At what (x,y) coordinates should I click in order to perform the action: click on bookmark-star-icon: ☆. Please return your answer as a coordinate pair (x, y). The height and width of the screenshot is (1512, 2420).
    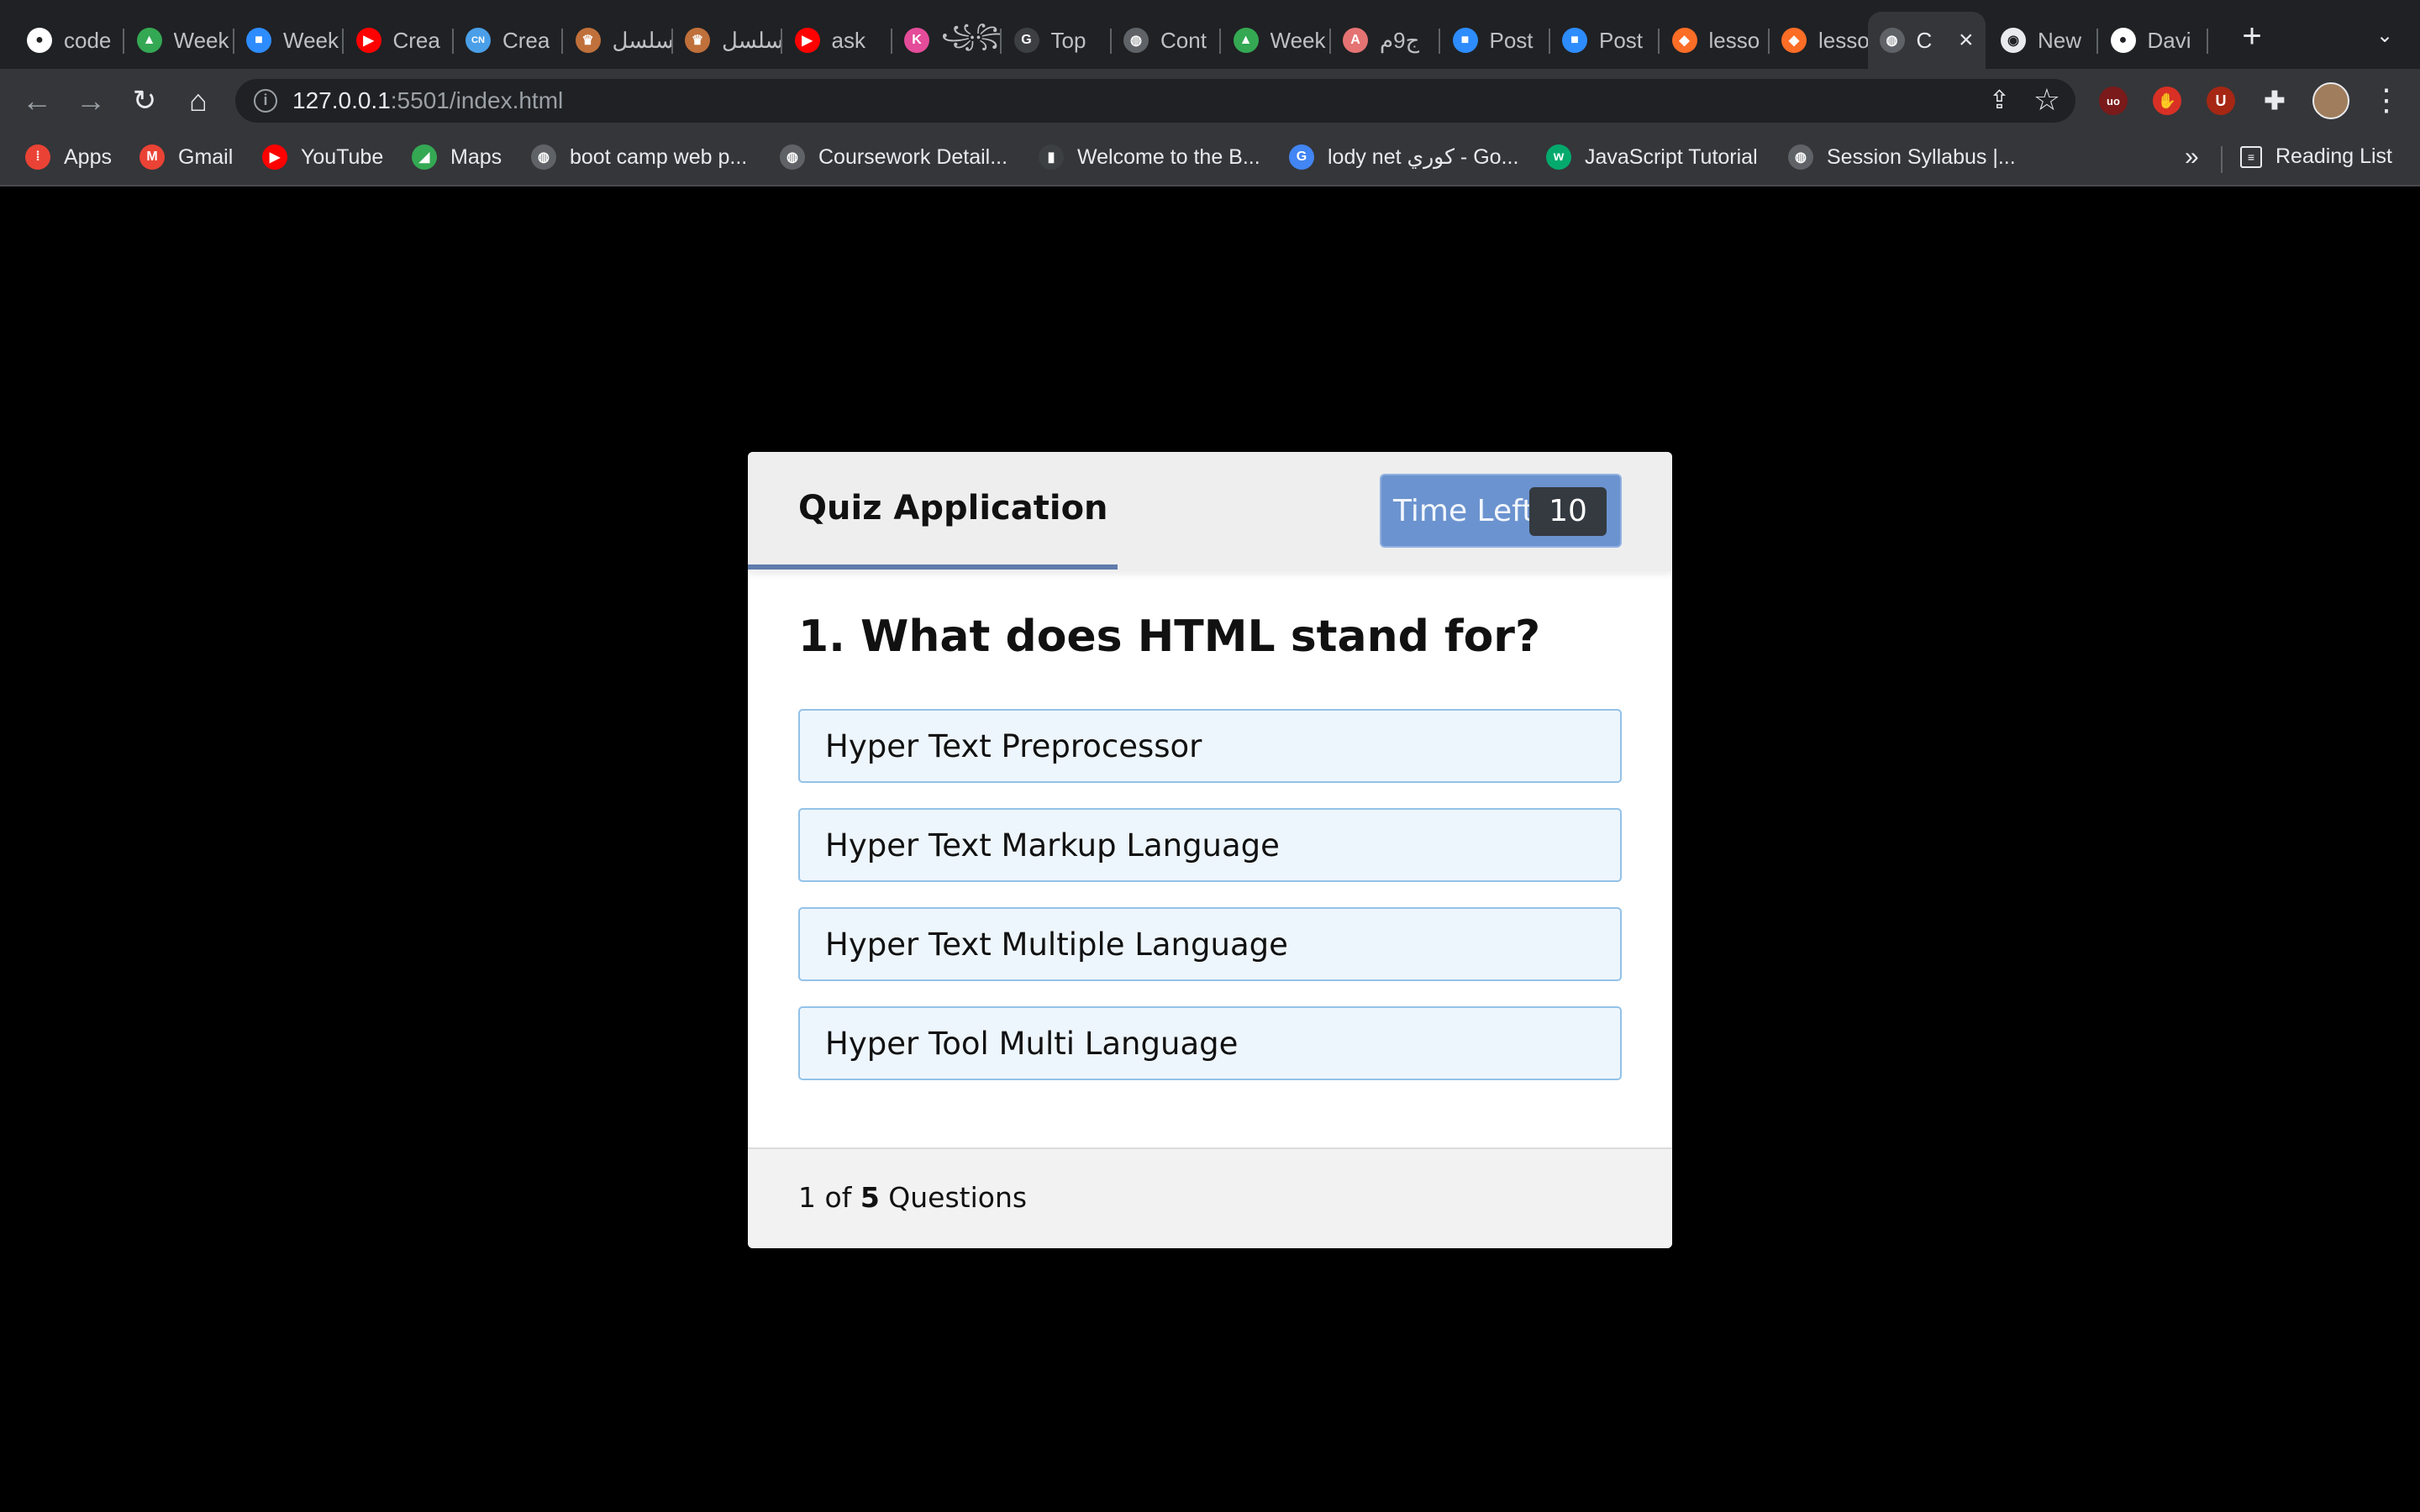
    Looking at the image, I should click on (2046, 100).